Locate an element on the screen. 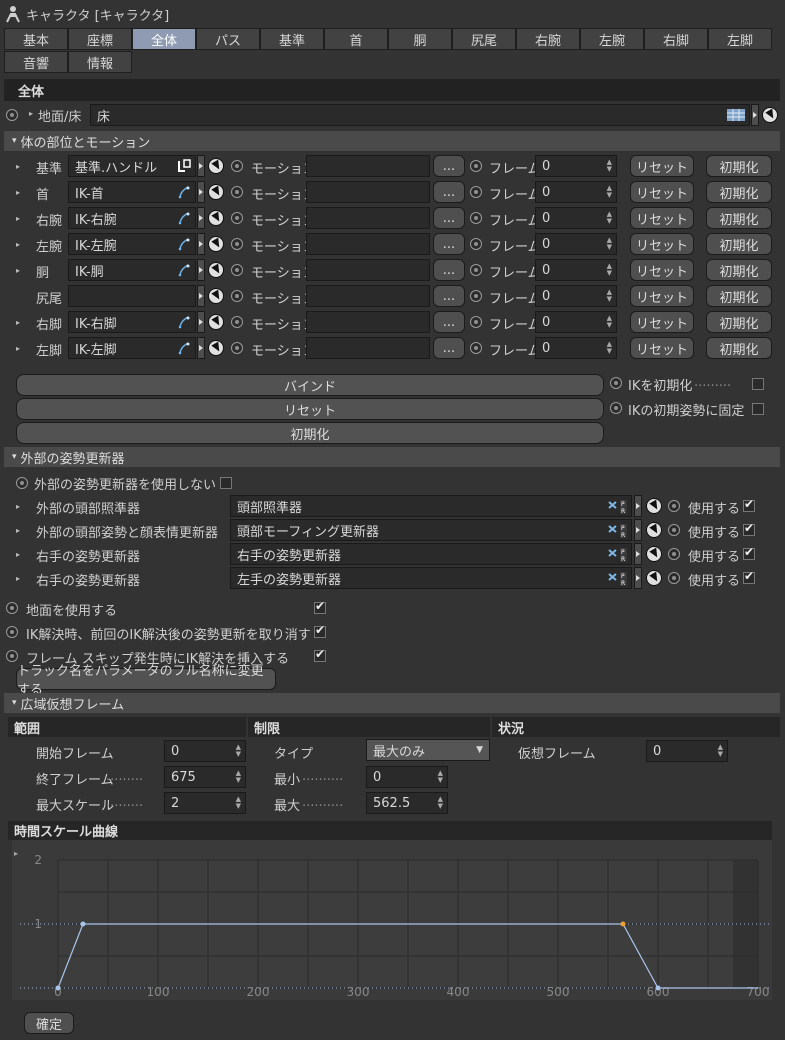  tab-4: 基準 is located at coordinates (292, 39).